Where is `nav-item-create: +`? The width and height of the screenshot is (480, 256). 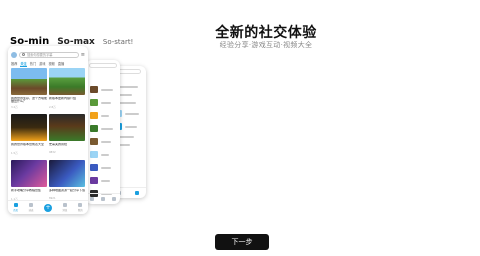 nav-item-create: + is located at coordinates (47, 207).